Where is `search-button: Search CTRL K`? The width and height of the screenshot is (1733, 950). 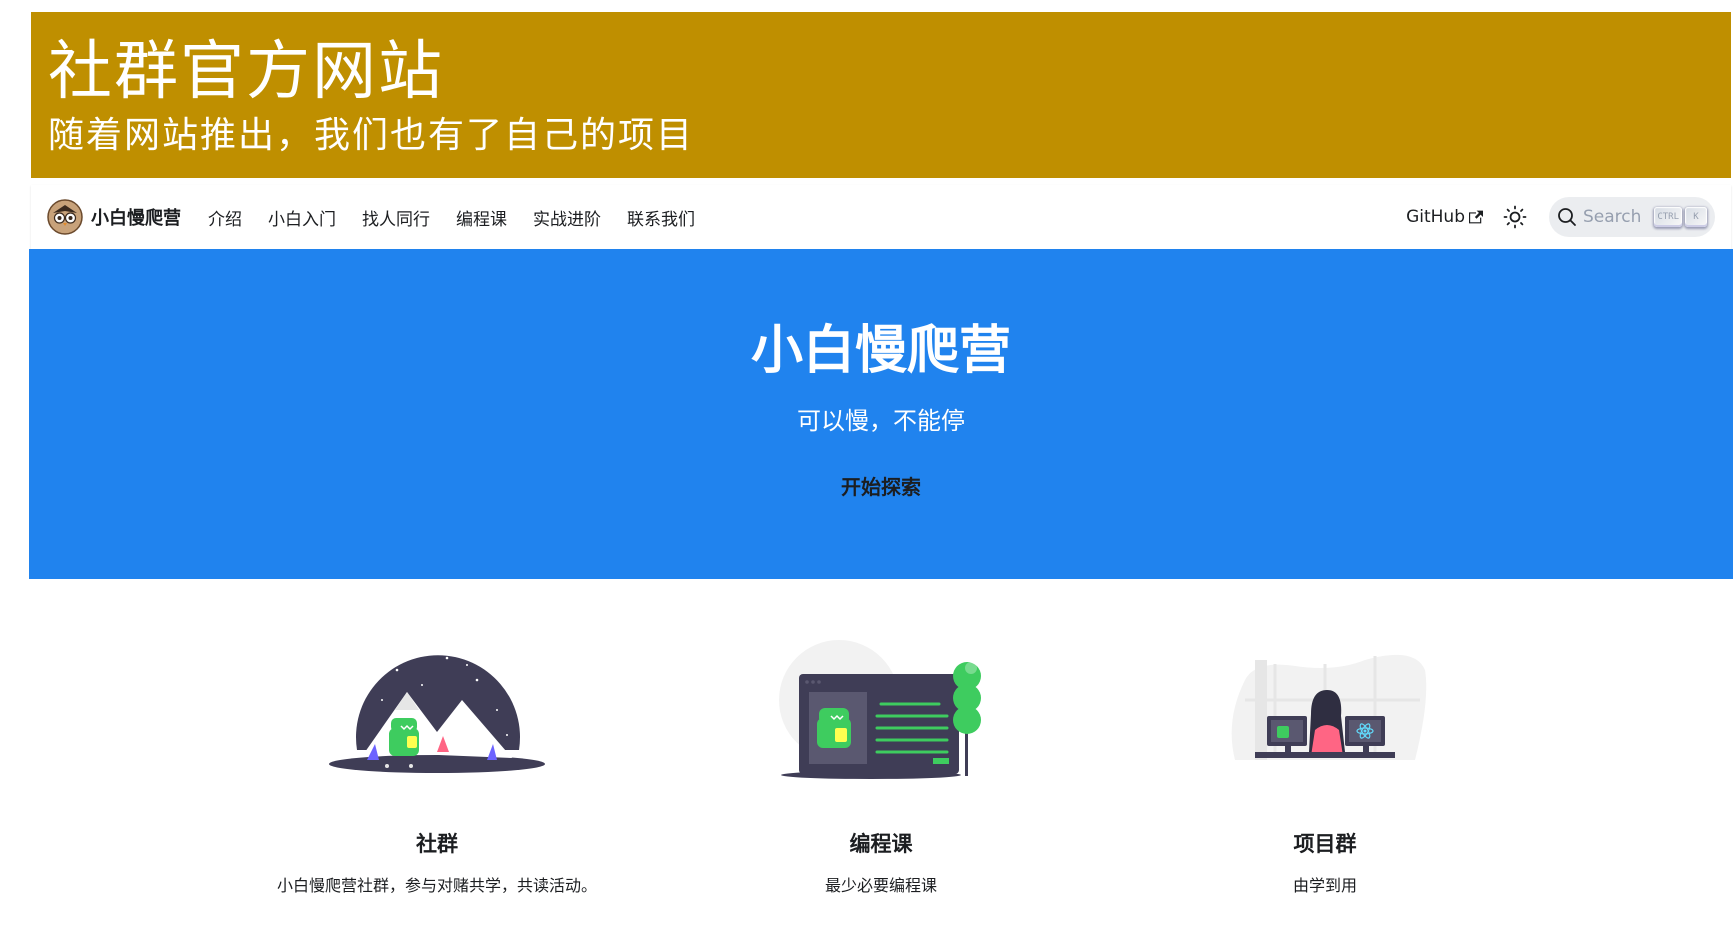 search-button: Search CTRL K is located at coordinates (1632, 217).